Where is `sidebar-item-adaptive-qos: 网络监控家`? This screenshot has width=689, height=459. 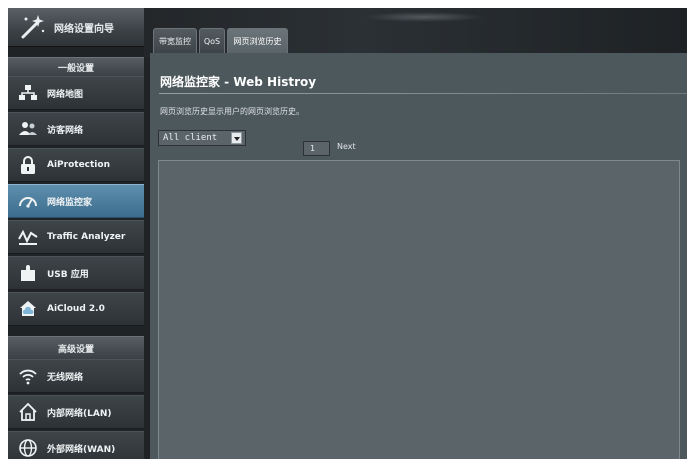
sidebar-item-adaptive-qos: 网络监控家 is located at coordinates (76, 201).